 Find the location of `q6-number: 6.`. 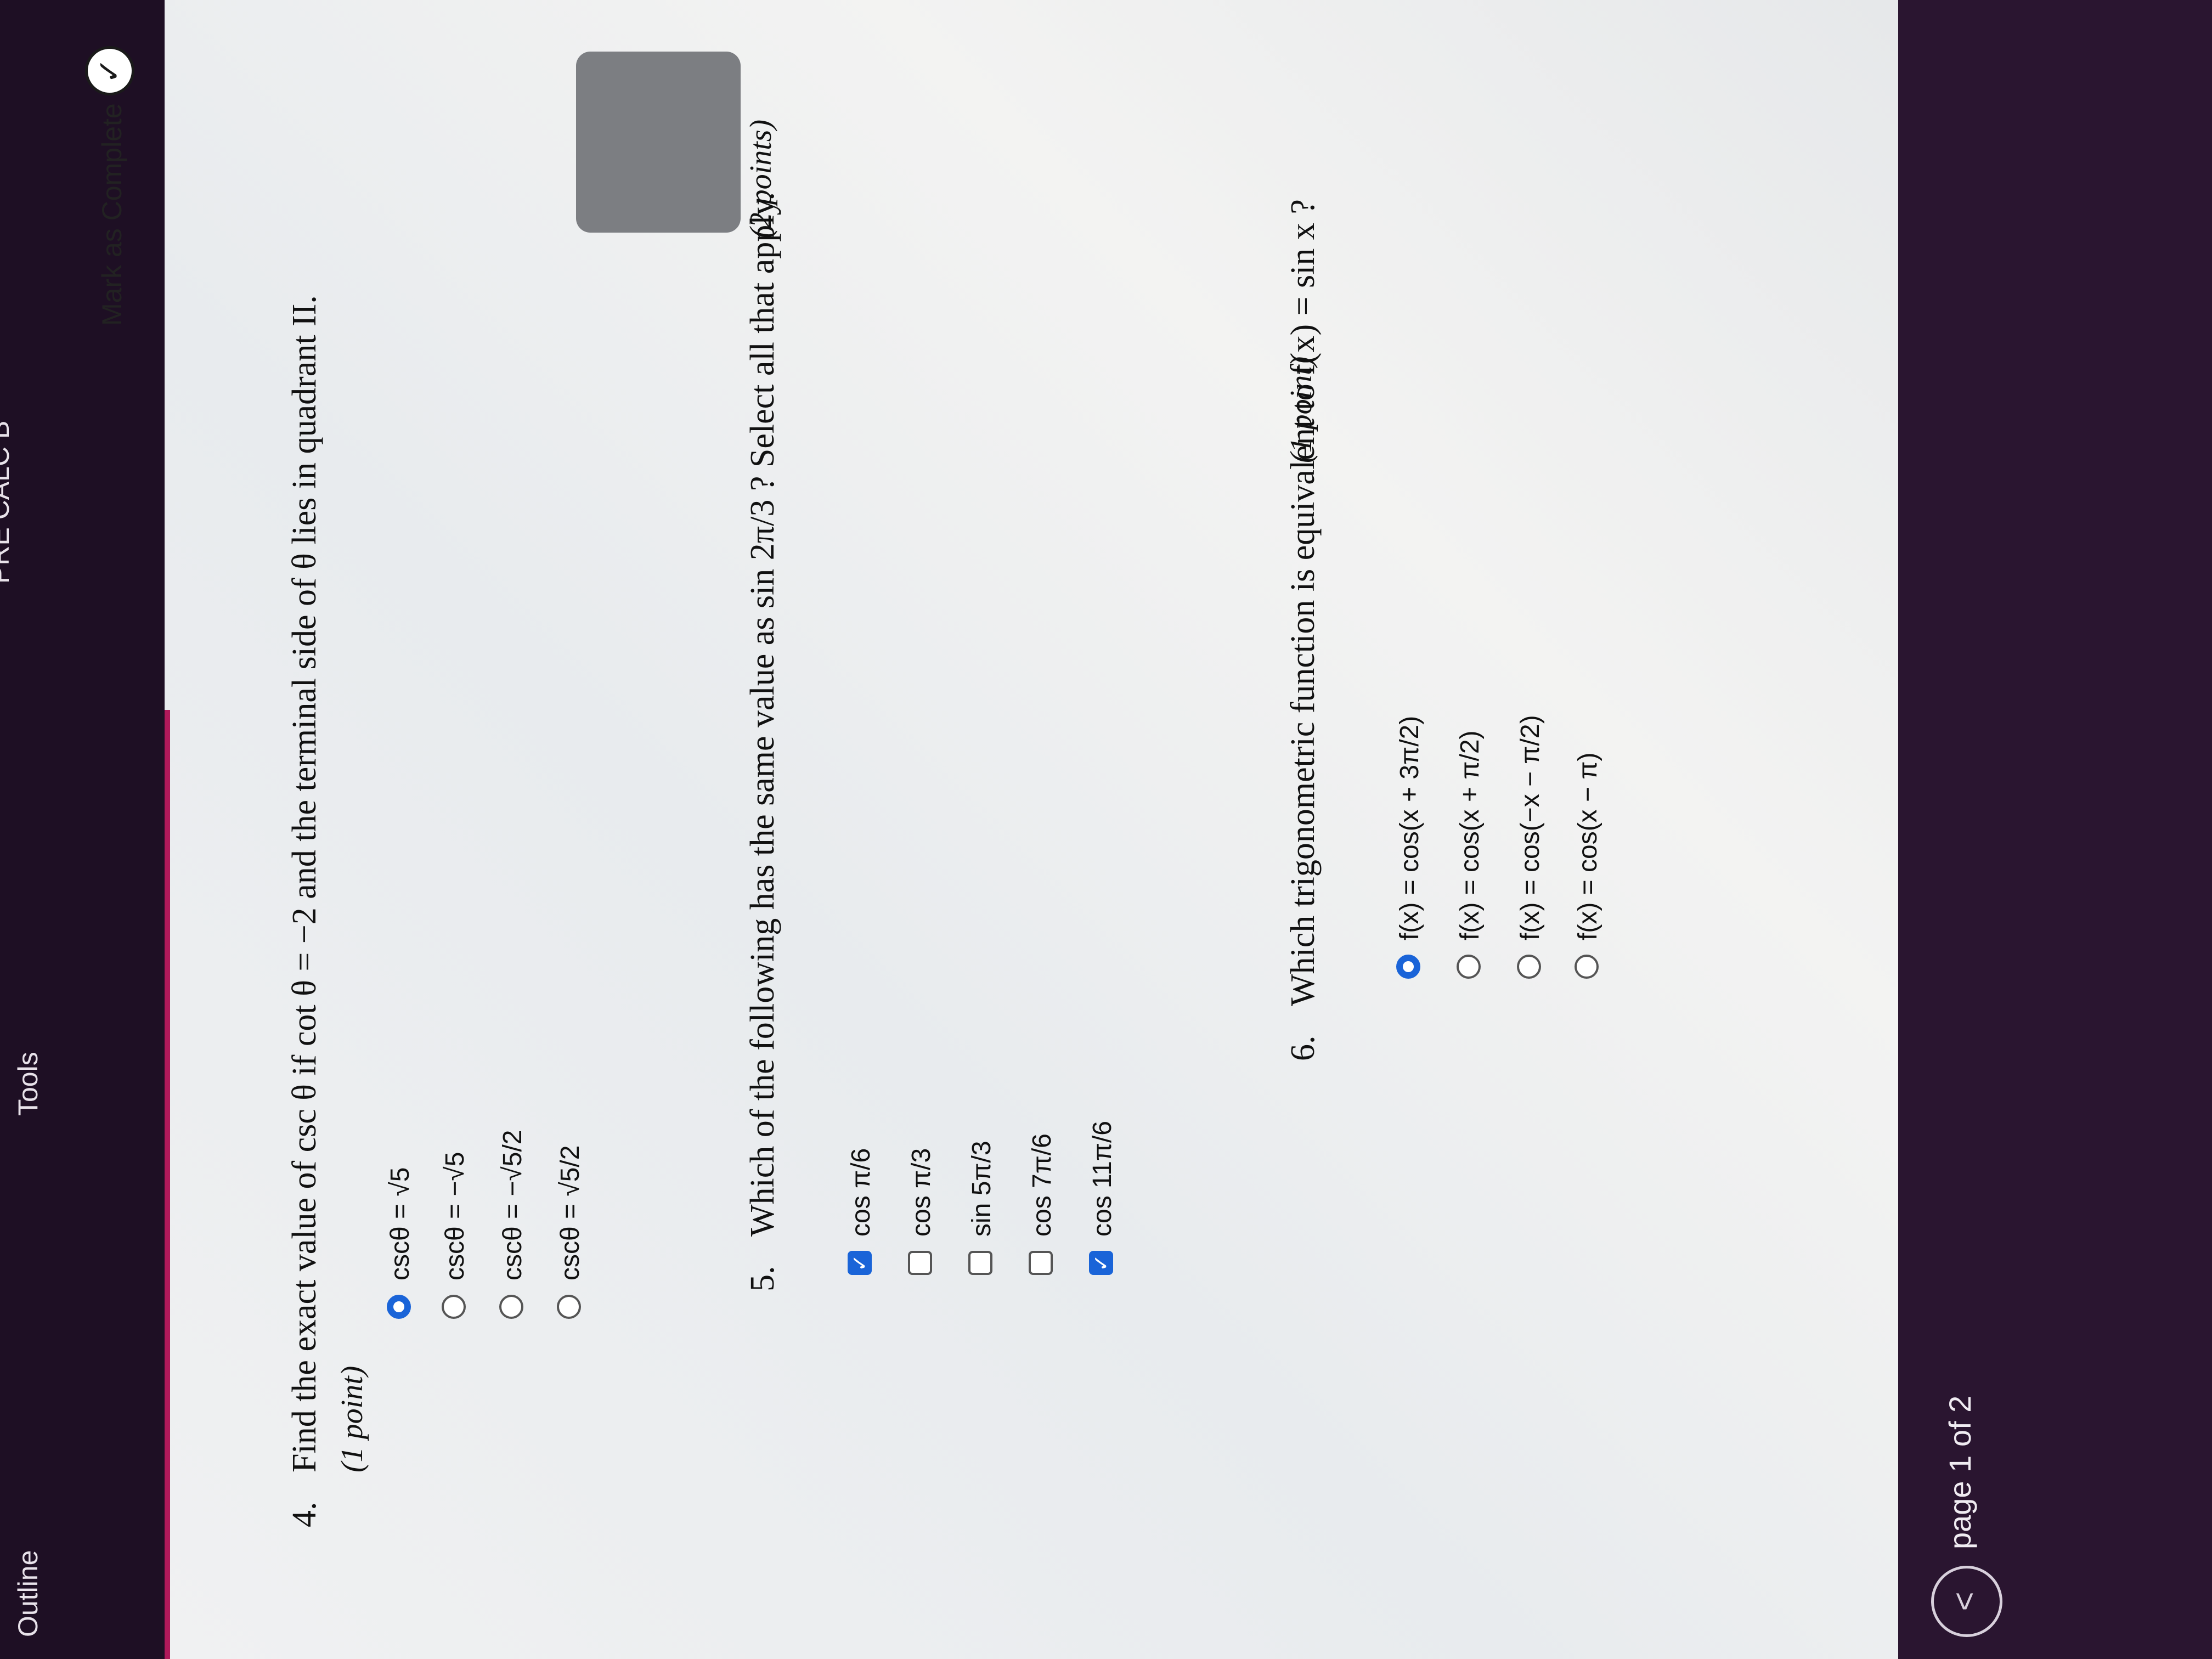

q6-number: 6. is located at coordinates (1303, 1048).